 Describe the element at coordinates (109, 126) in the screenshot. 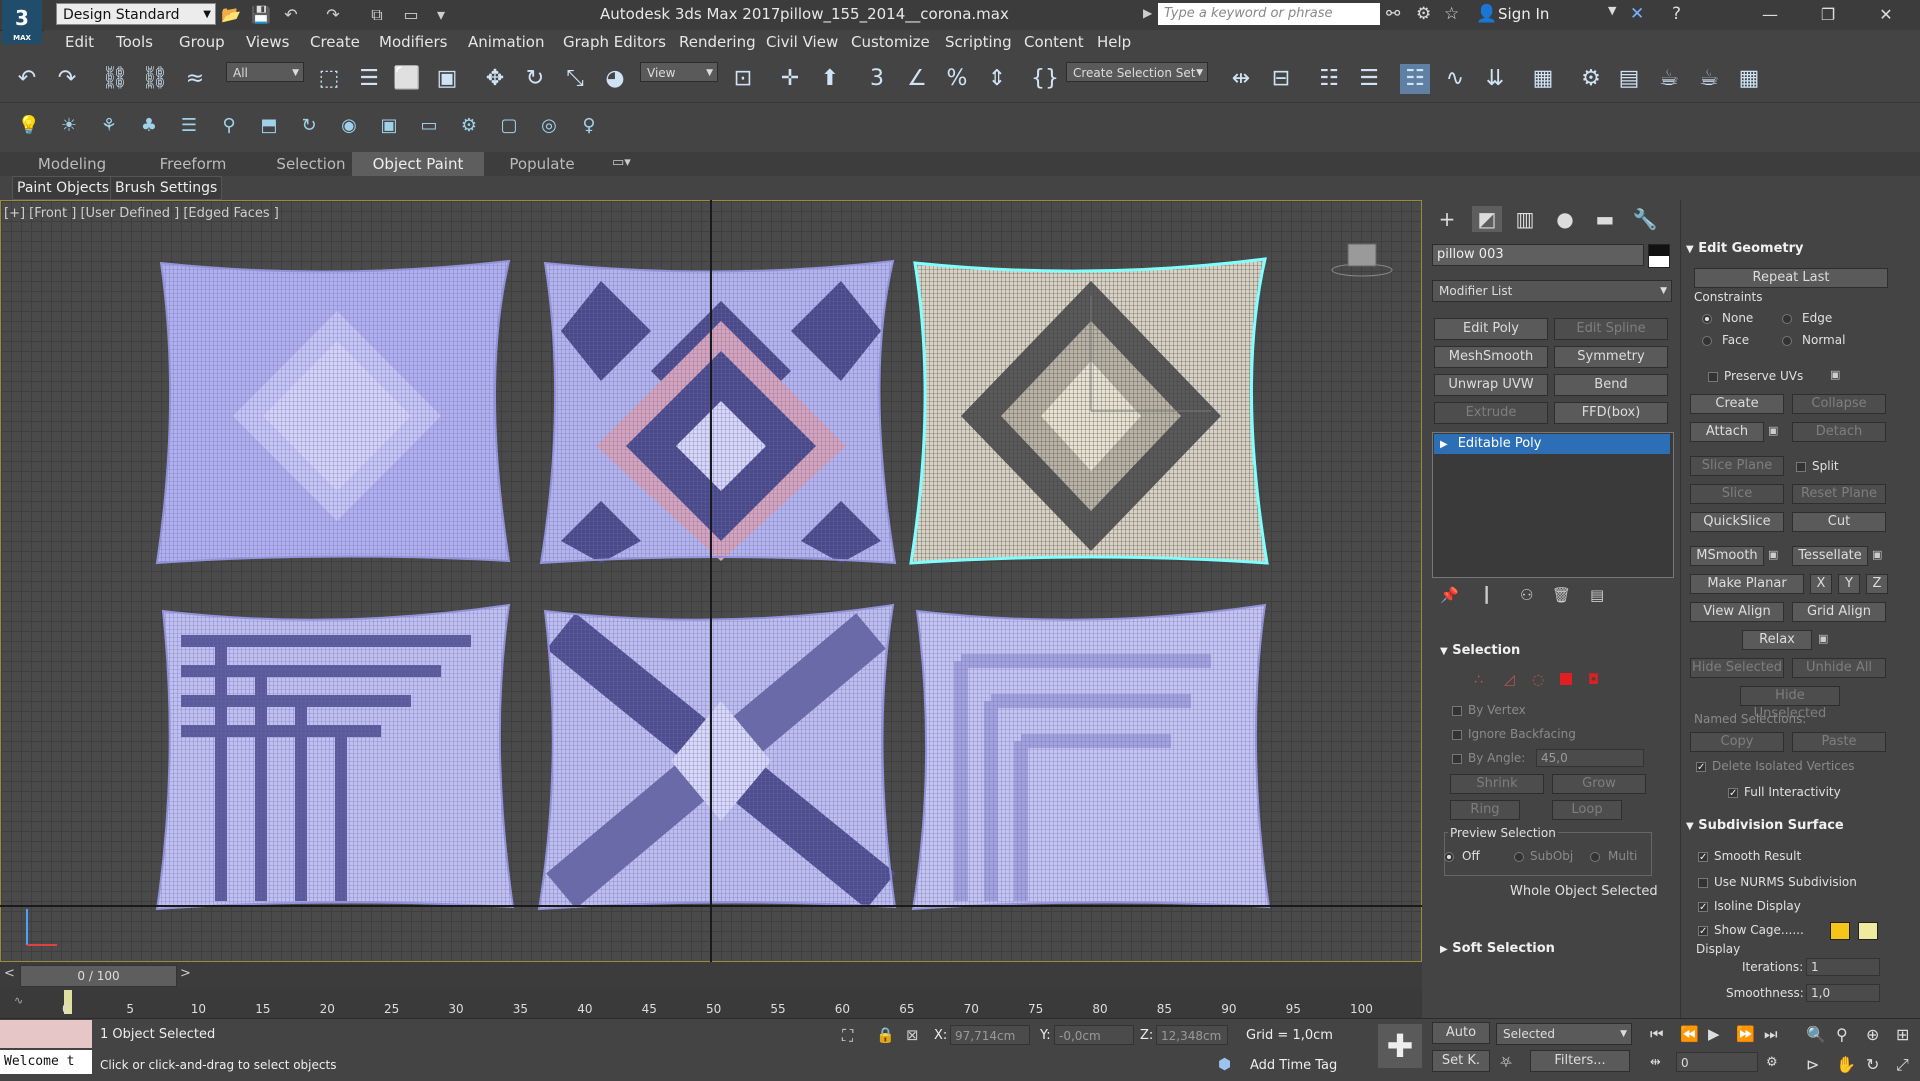

I see `camera-group-icon: ⚘` at that location.